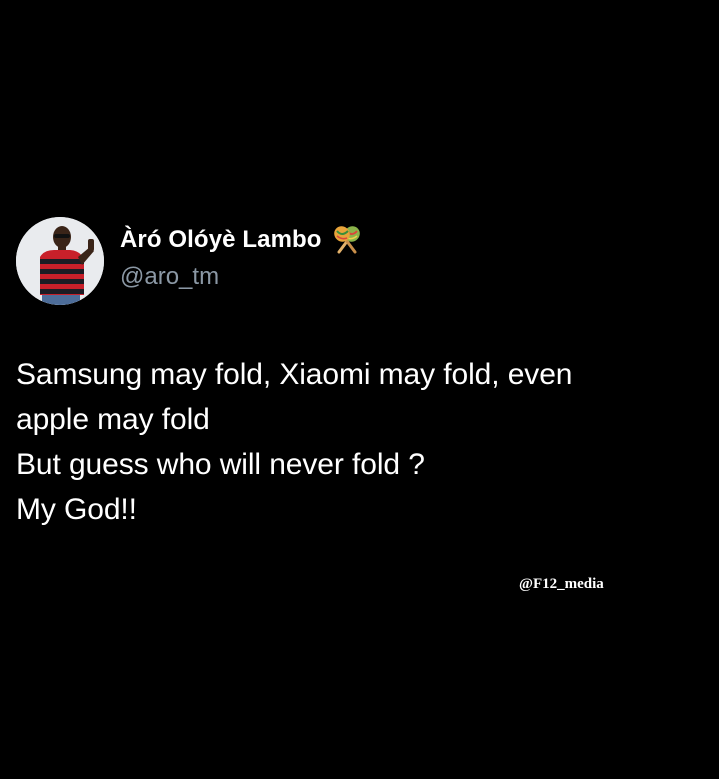  I want to click on tweet-header: Àró Olóyè Lambo @aro_tm, so click(356, 261).